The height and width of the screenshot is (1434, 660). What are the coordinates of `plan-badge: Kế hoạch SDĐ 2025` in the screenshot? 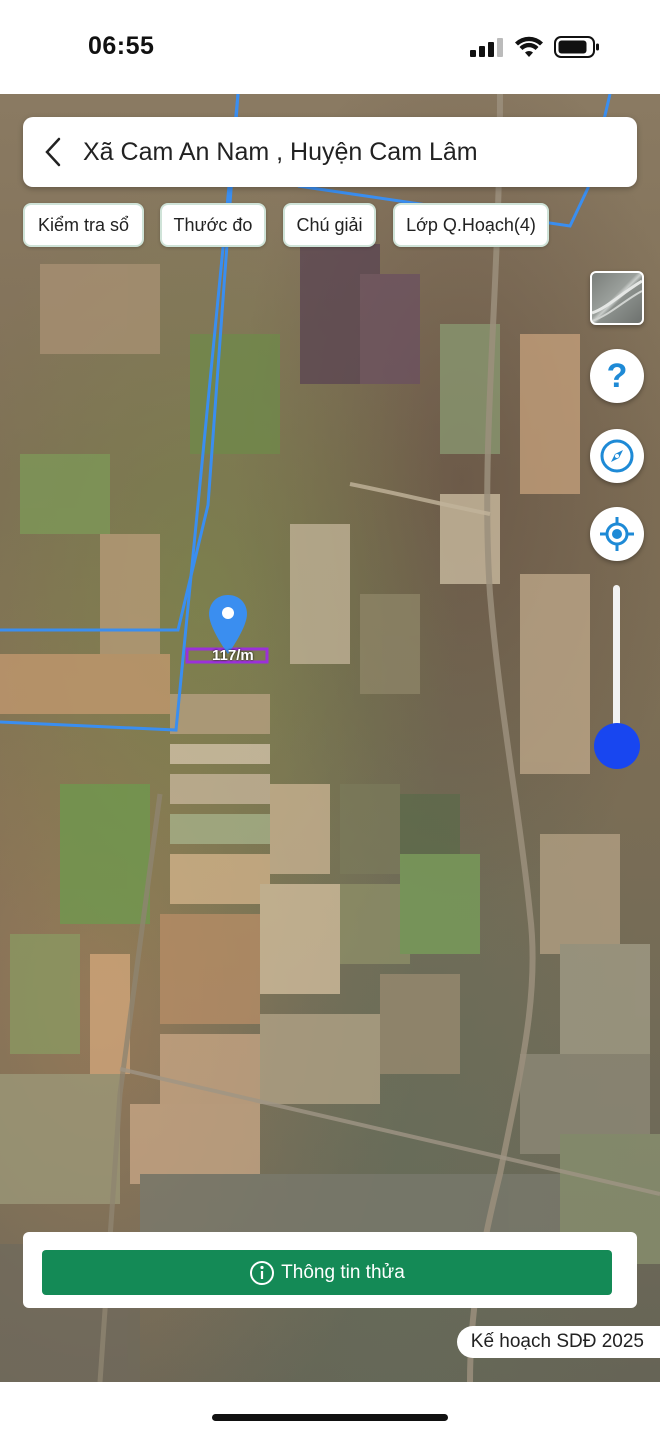 It's located at (558, 1342).